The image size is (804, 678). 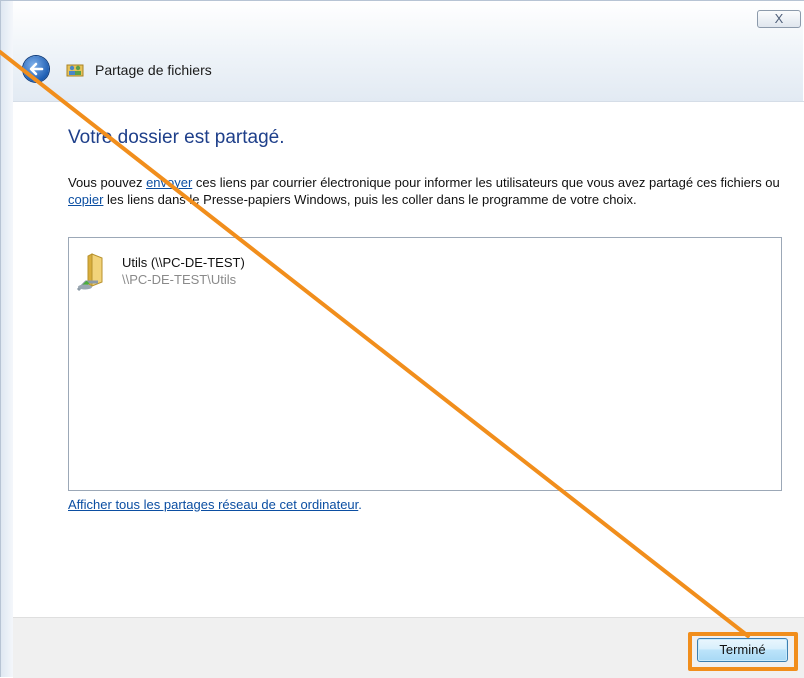 I want to click on description-part-1: Vous pouvez, so click(x=107, y=182).